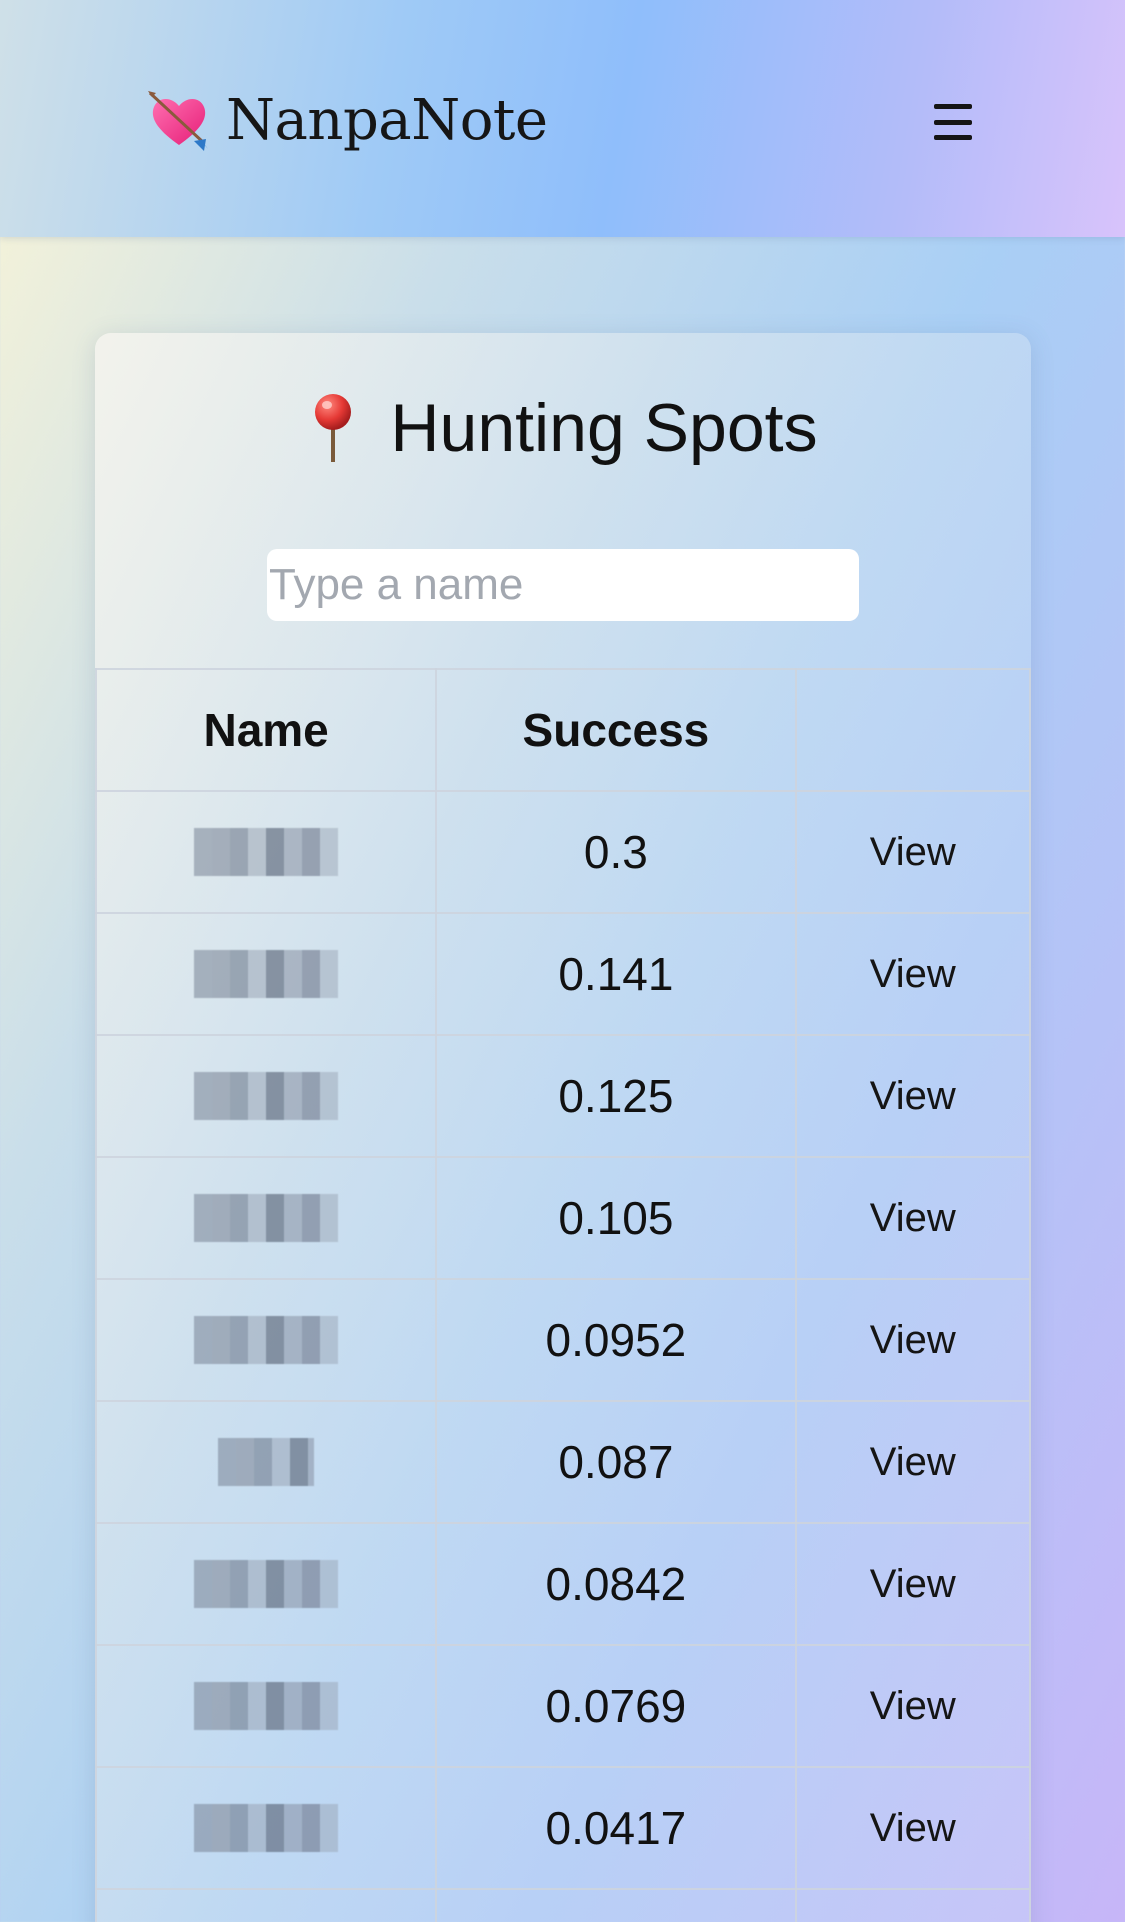 The image size is (1125, 1922). I want to click on success-cell: 0.0842, so click(616, 1584).